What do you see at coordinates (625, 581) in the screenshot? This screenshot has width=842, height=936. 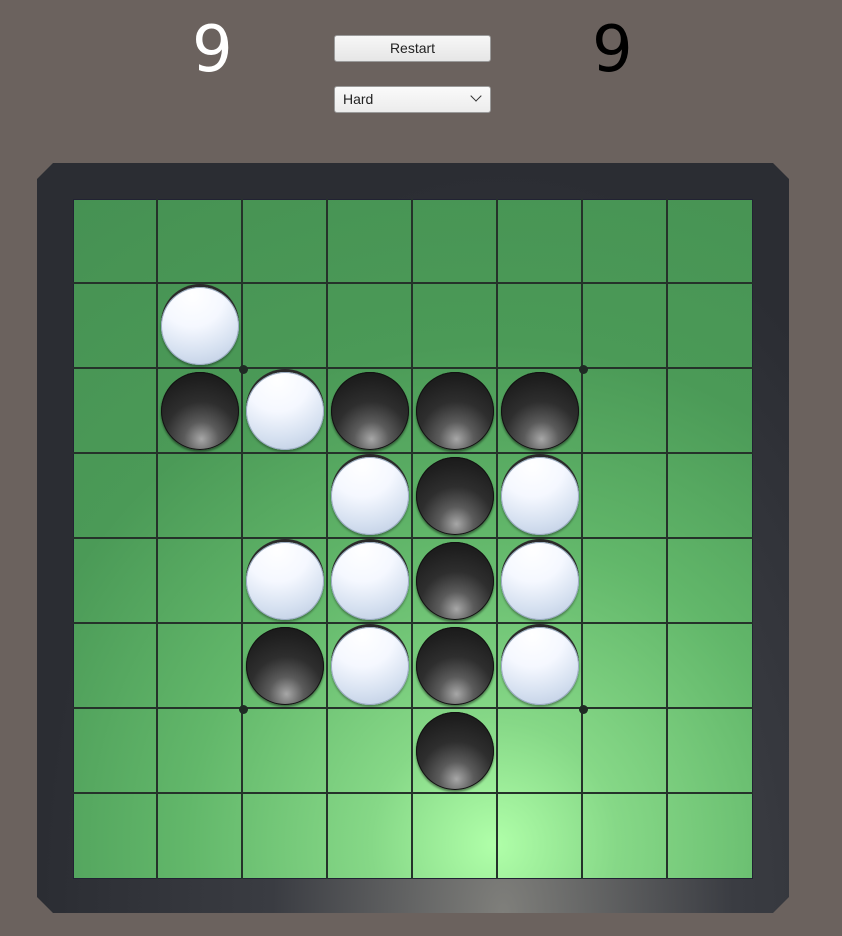 I see `board-cell-g5` at bounding box center [625, 581].